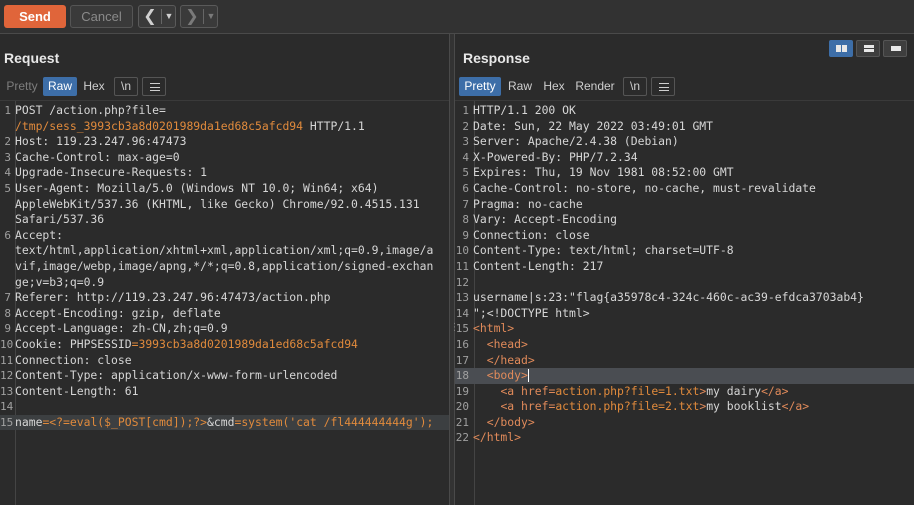 Image resolution: width=914 pixels, height=505 pixels. I want to click on line-number: 12, so click(462, 282).